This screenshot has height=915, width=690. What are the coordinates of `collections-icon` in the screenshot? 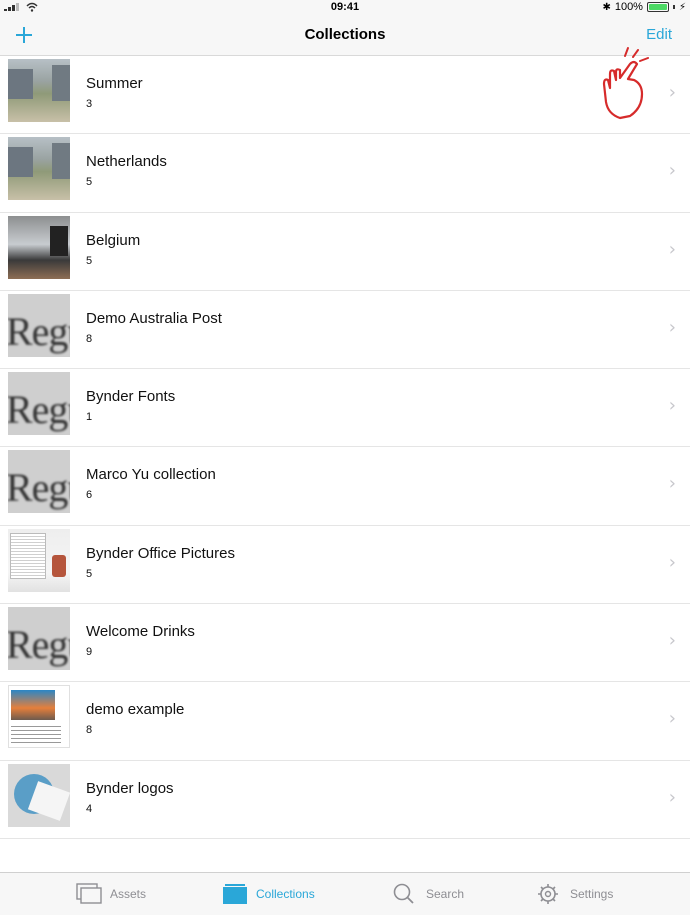 It's located at (235, 894).